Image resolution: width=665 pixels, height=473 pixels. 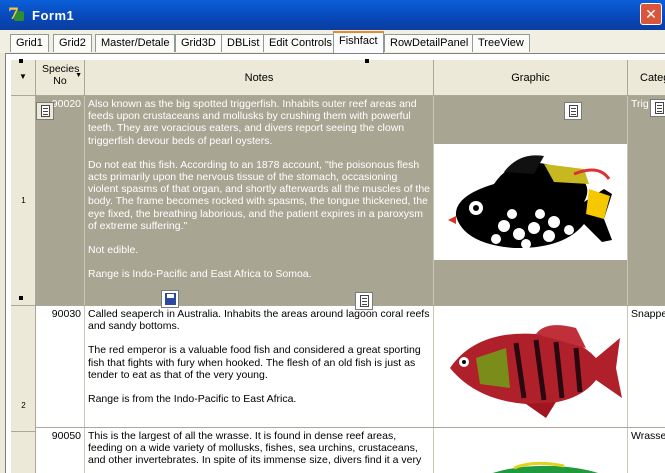 I want to click on triggerfish-image, so click(x=530, y=202).